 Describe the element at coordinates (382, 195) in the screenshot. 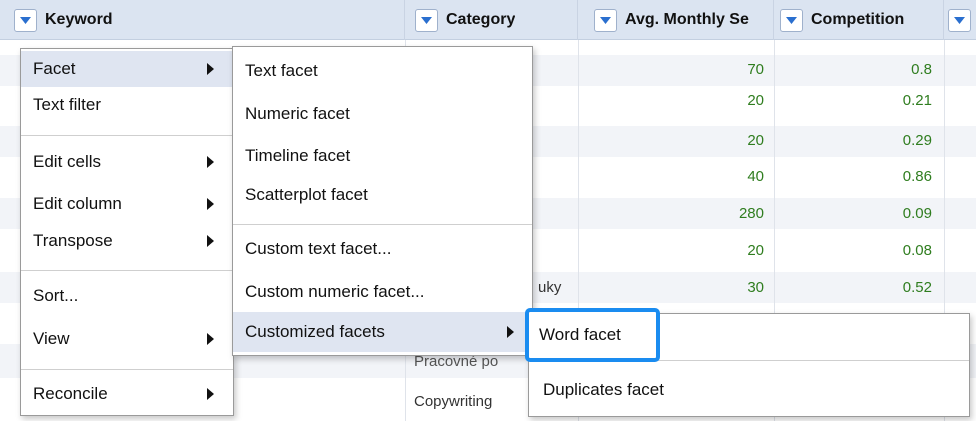

I see `menu-item-scatterplot-facet: Scatterplot facet` at that location.